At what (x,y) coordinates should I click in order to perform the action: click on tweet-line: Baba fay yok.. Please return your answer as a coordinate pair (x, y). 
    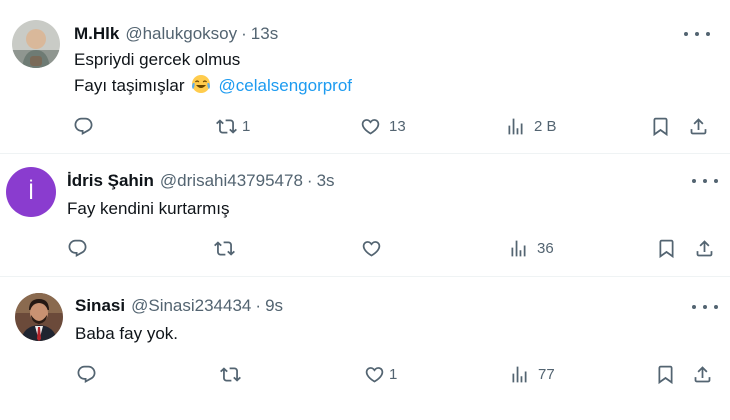
    Looking at the image, I should click on (127, 333).